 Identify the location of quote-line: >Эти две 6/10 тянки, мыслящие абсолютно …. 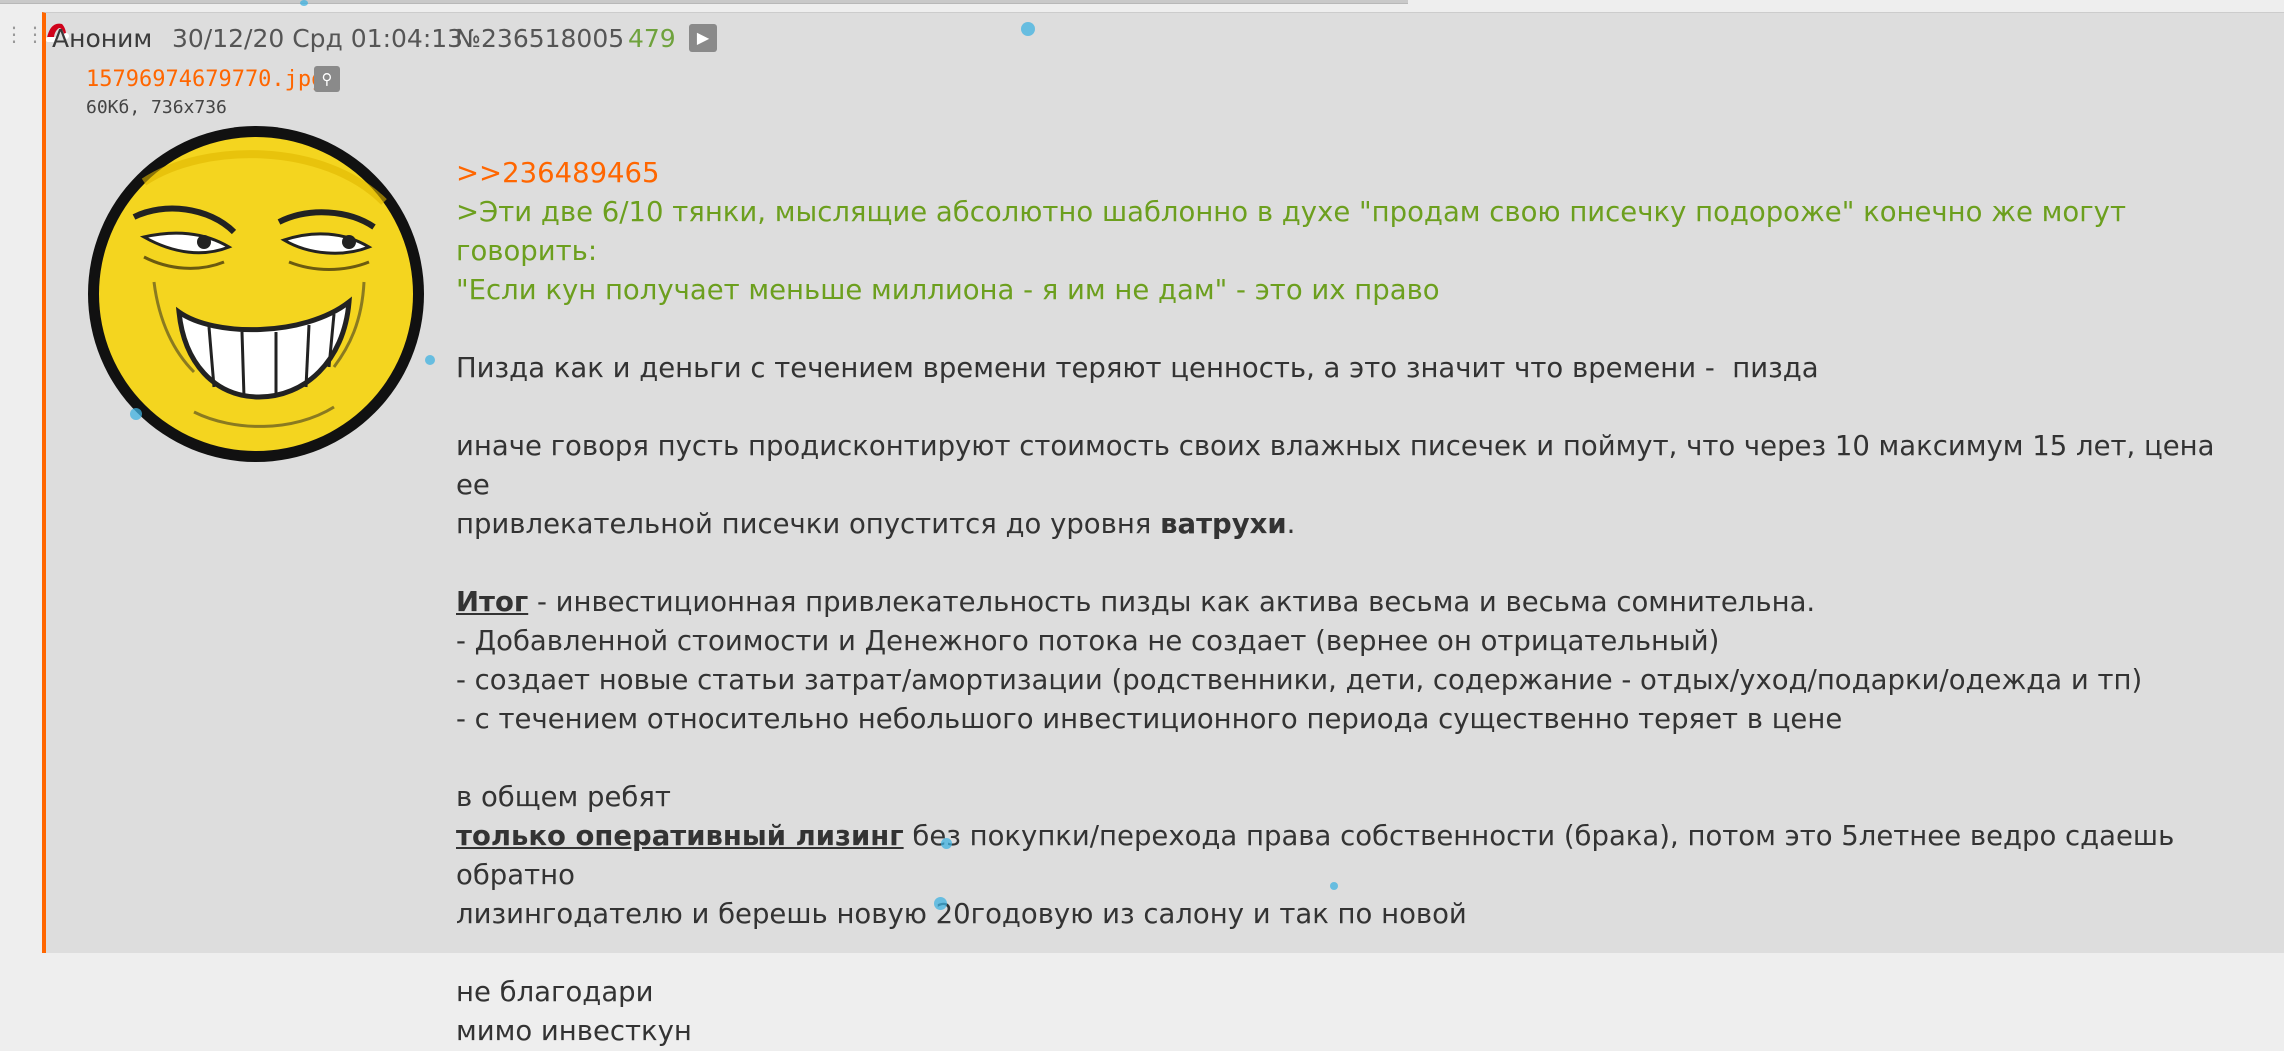
(1295, 231).